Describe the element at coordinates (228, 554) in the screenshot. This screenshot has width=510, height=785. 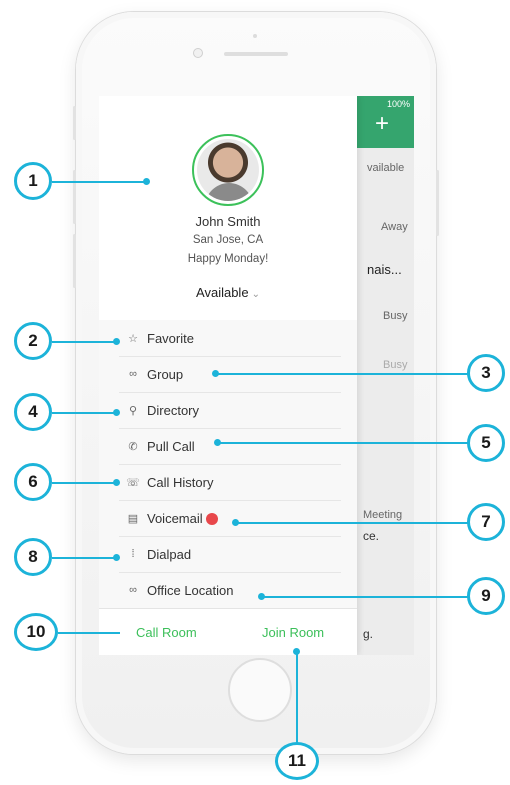
I see `menu-item-dialpad: ⁞ Dialpad` at that location.